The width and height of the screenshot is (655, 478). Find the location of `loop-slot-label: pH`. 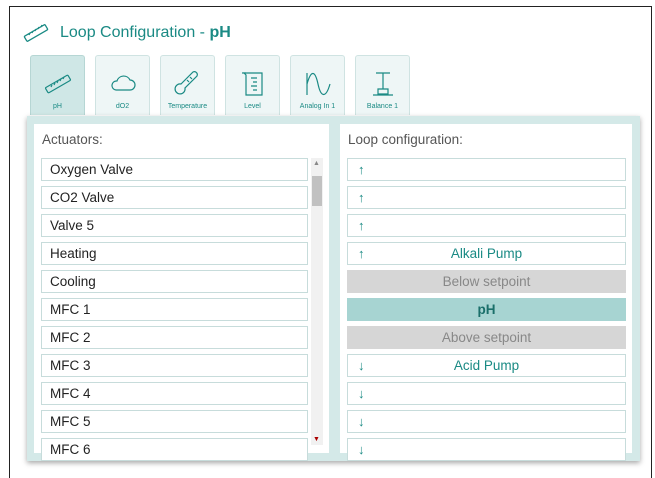

loop-slot-label: pH is located at coordinates (486, 309).